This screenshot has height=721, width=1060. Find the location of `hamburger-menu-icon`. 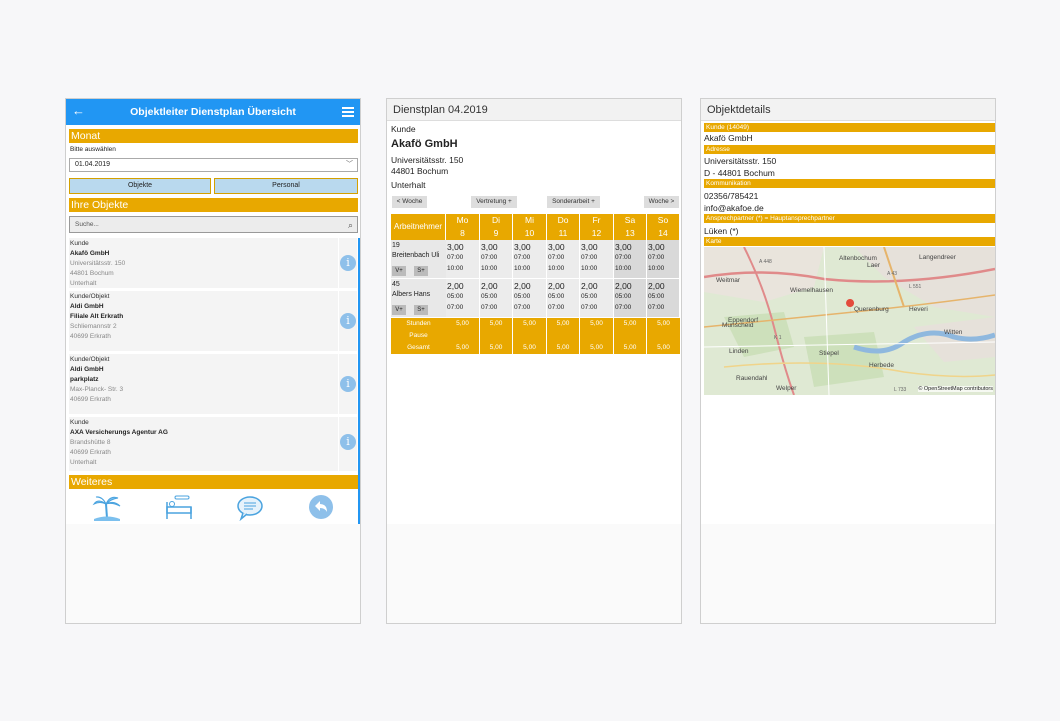

hamburger-menu-icon is located at coordinates (348, 112).